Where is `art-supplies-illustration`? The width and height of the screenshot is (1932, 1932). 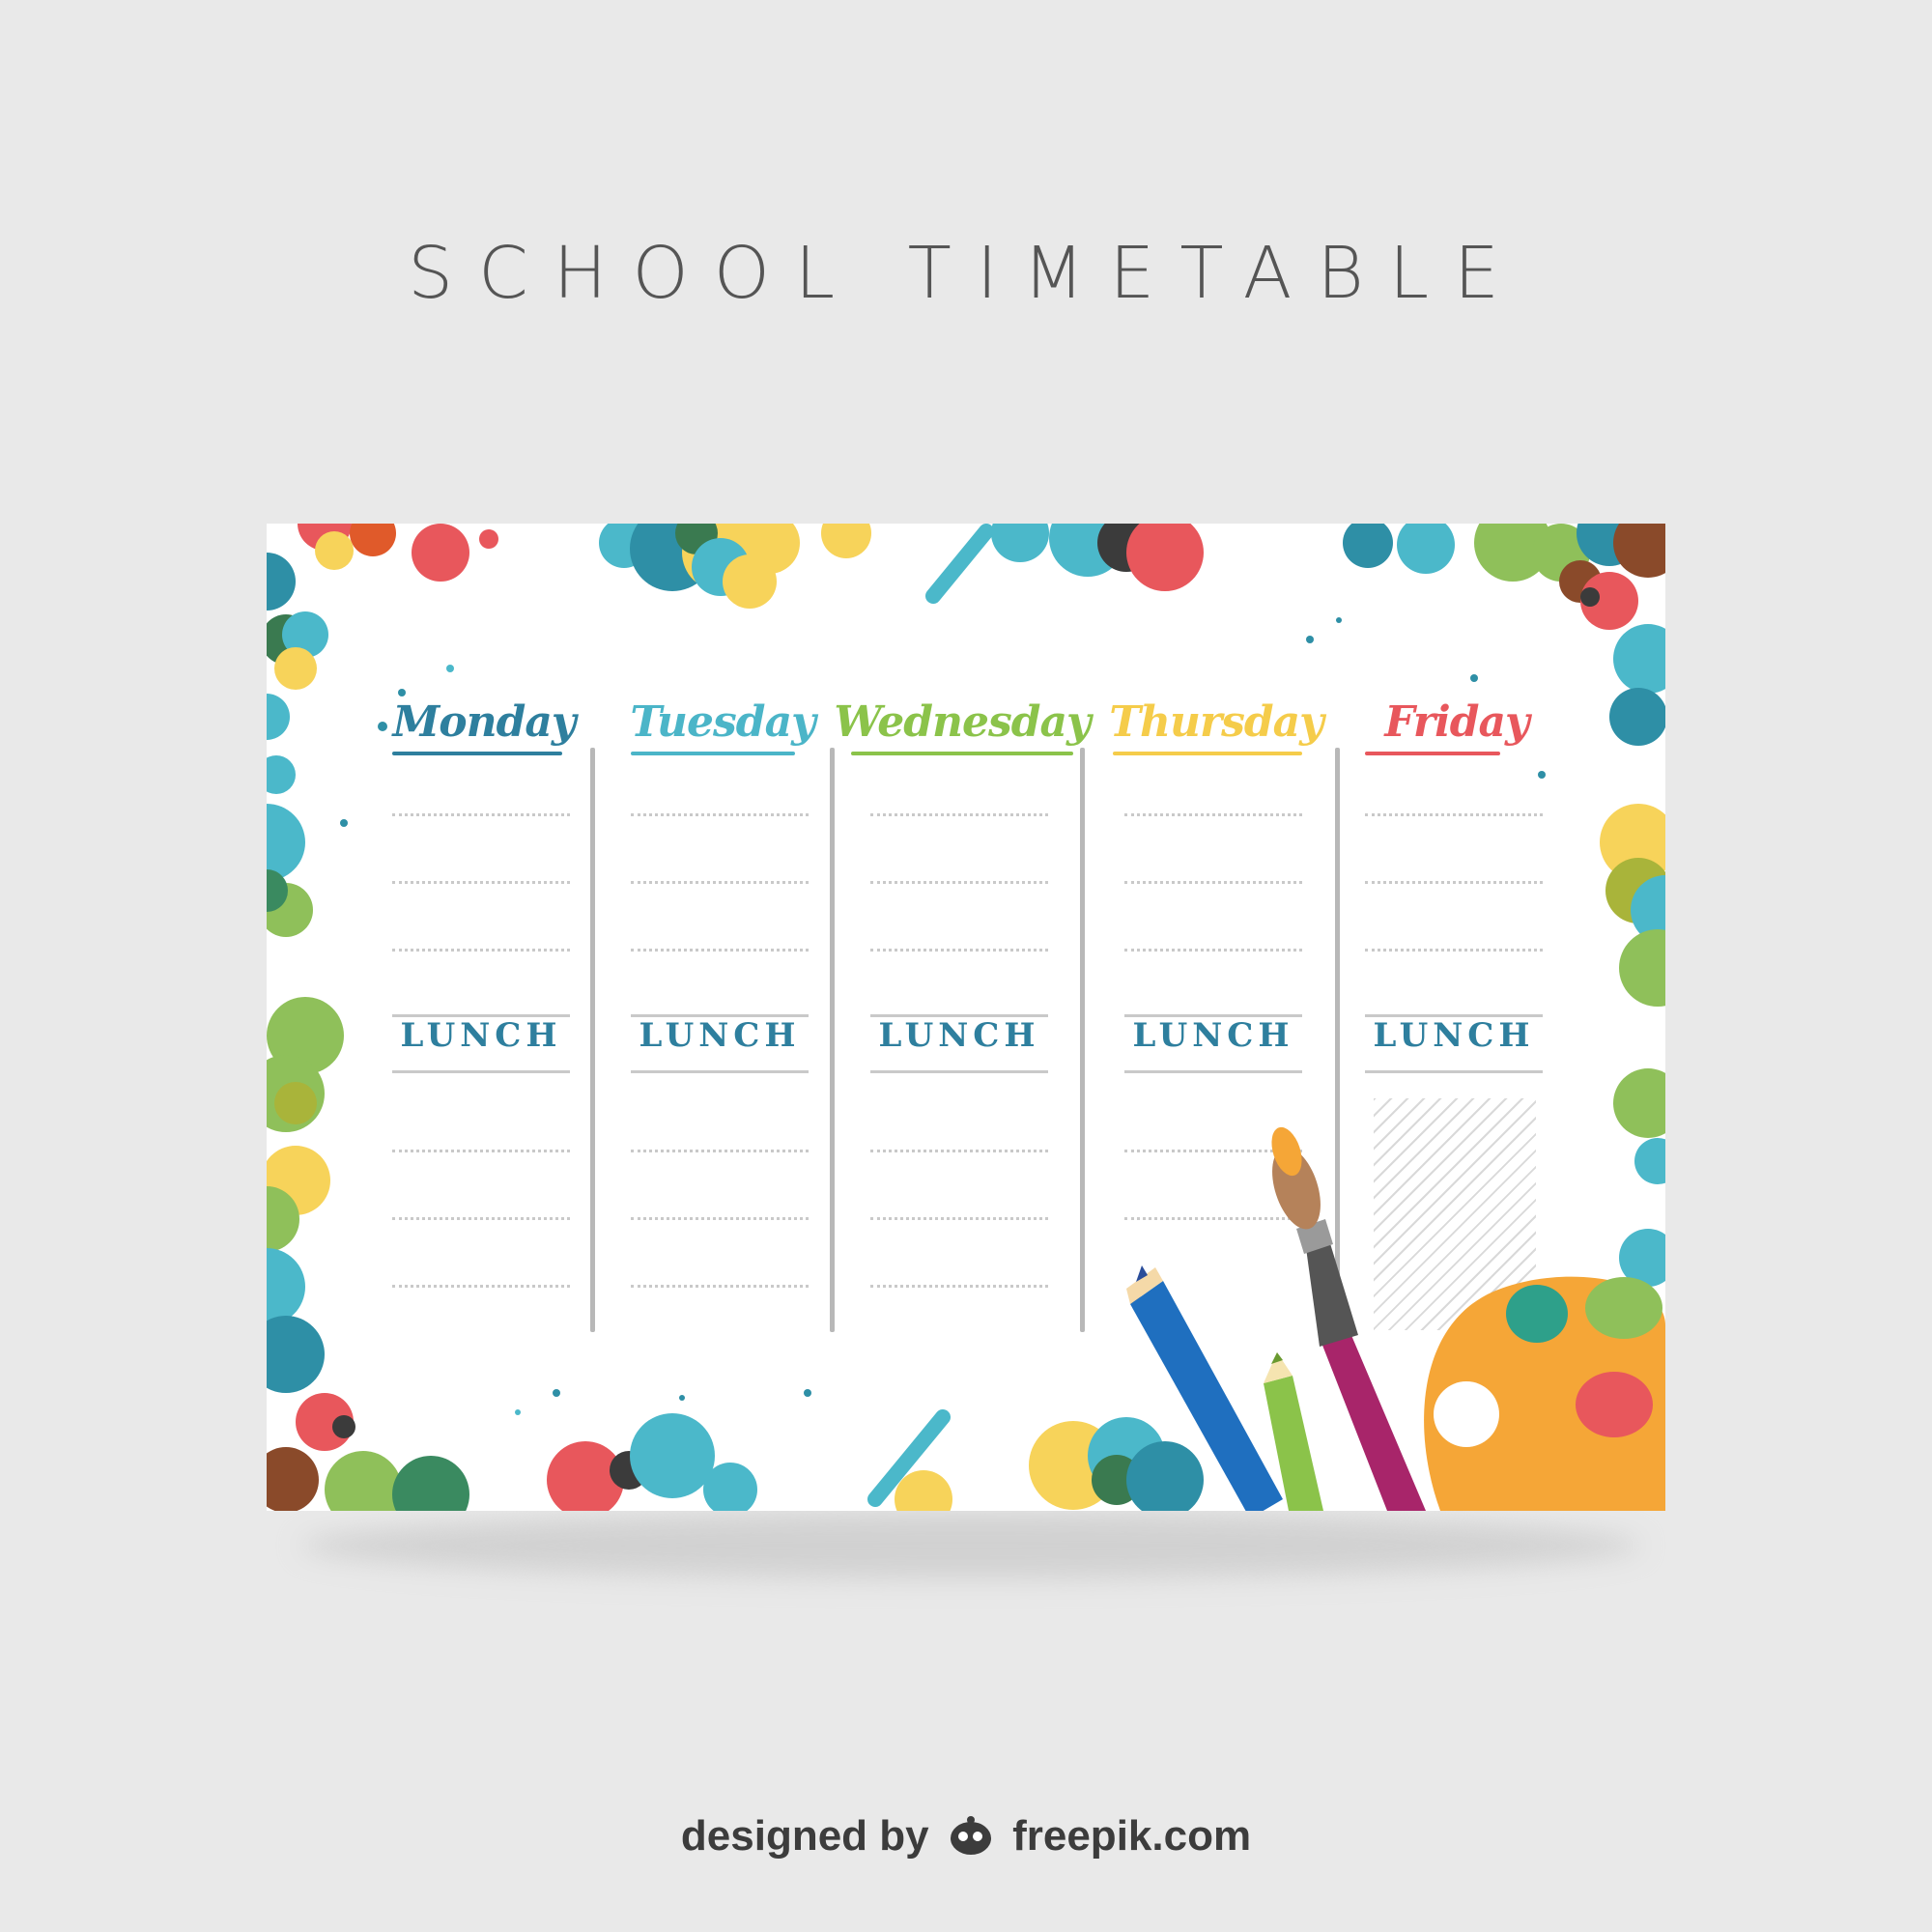
art-supplies-illustration is located at coordinates (1395, 1318).